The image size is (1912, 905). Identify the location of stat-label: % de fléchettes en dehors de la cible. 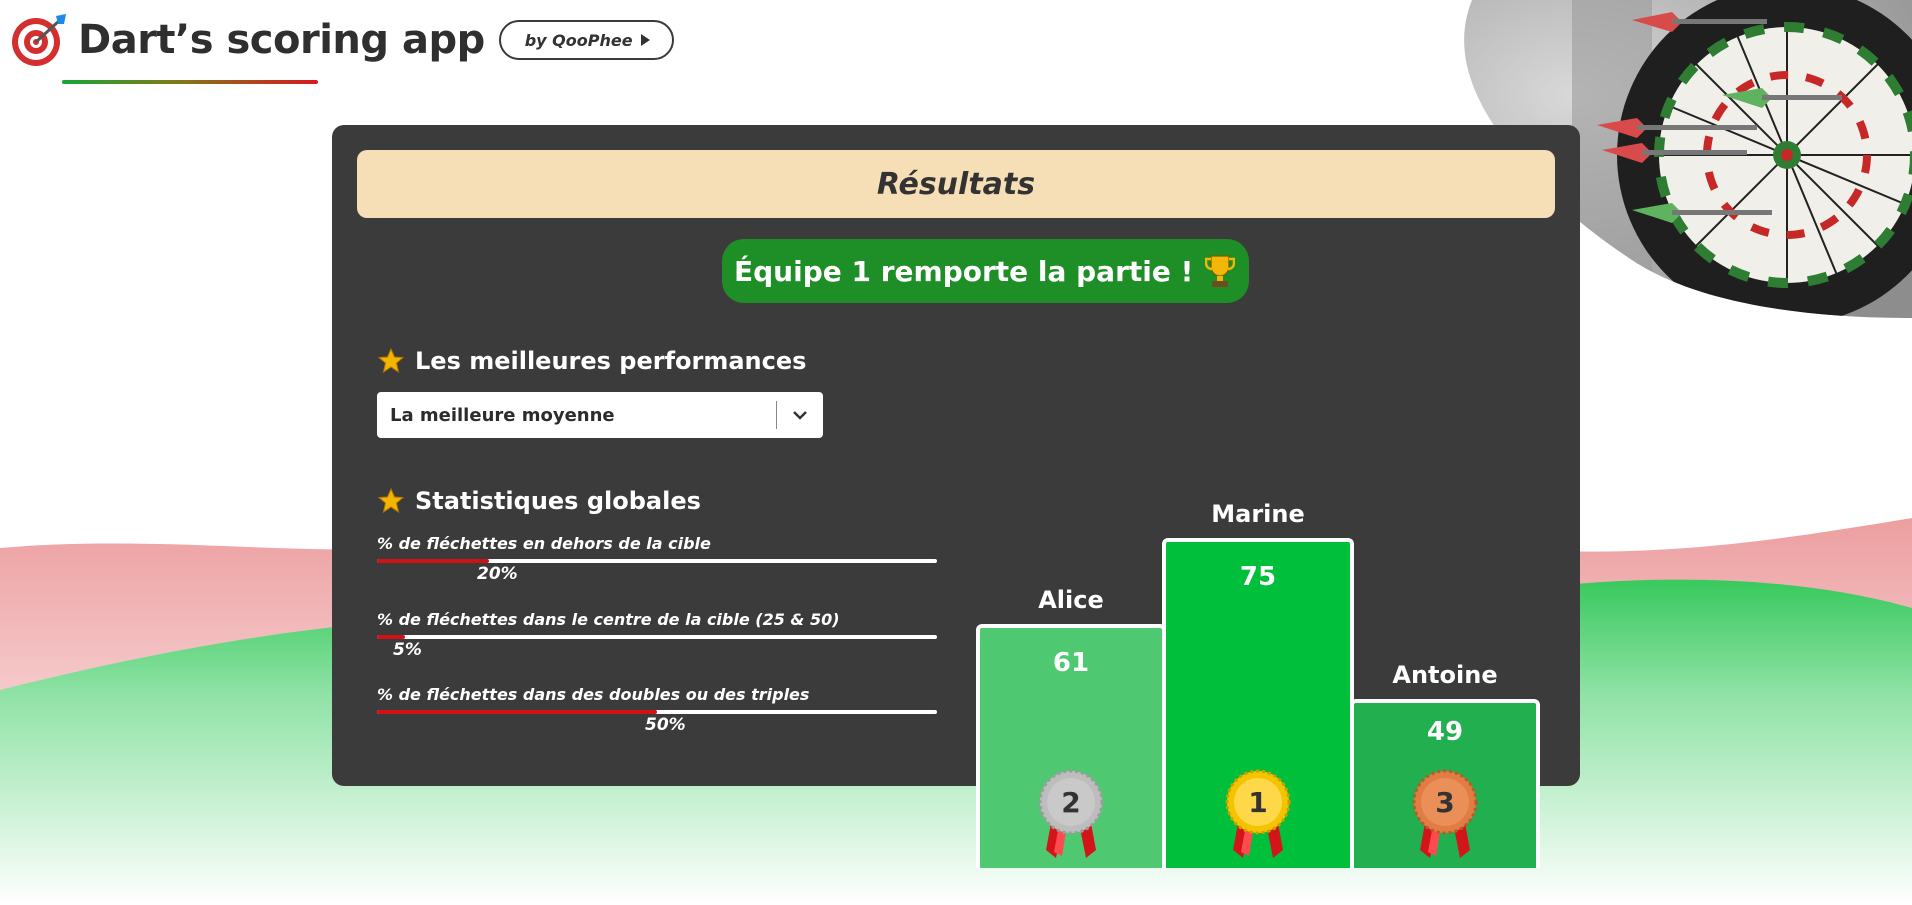
(544, 543).